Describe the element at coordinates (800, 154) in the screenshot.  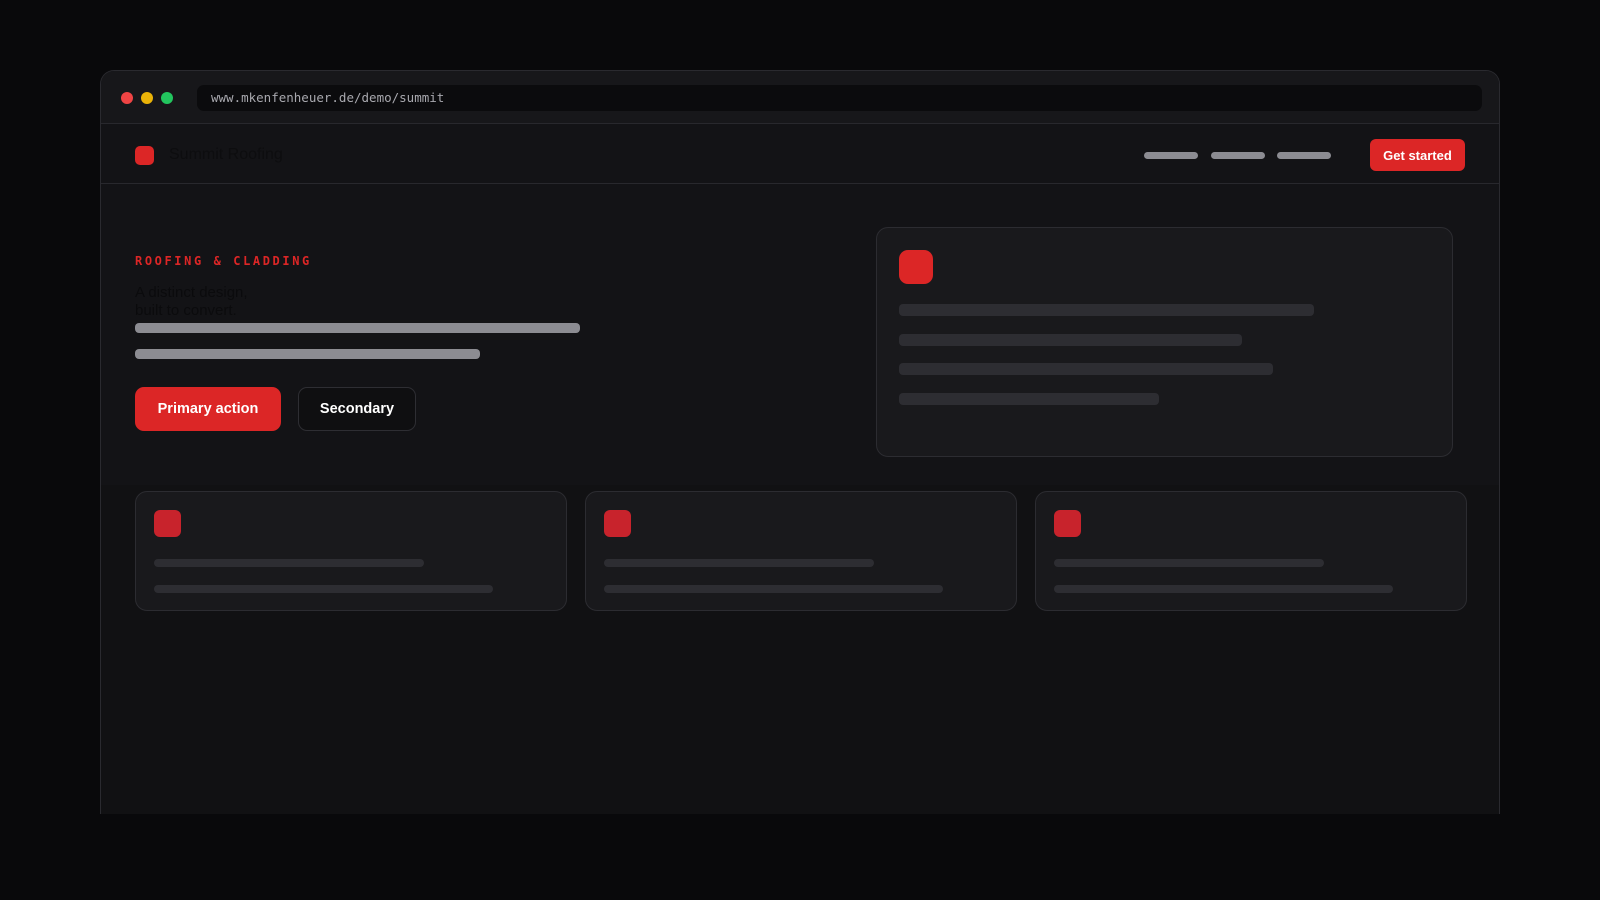
I see `site-header: Summit Roofing Get started` at that location.